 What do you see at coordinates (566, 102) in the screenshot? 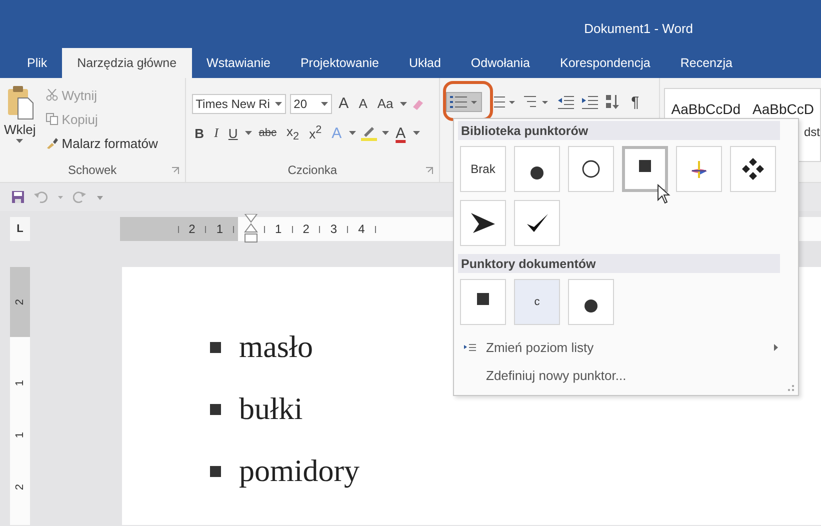
I see `decrease-indent-icon` at bounding box center [566, 102].